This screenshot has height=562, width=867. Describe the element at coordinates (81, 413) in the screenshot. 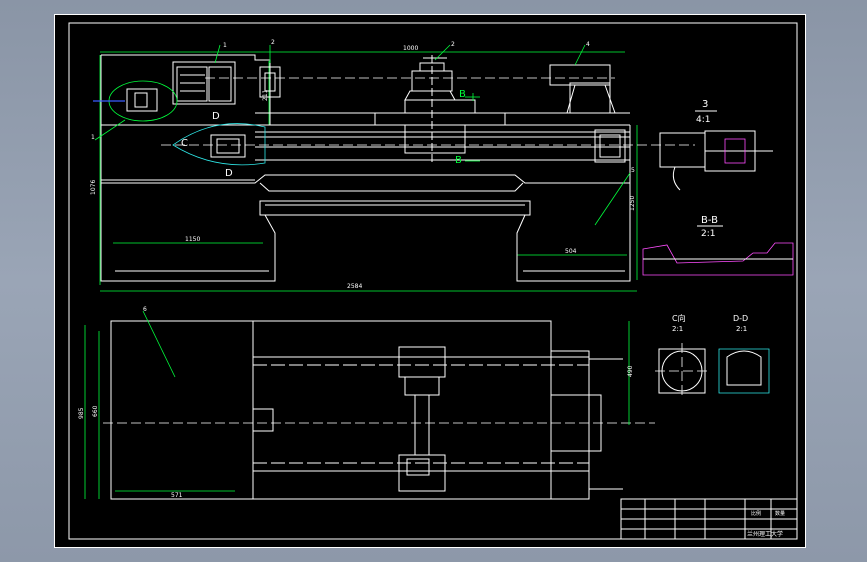

I see `dim-985: 985` at that location.